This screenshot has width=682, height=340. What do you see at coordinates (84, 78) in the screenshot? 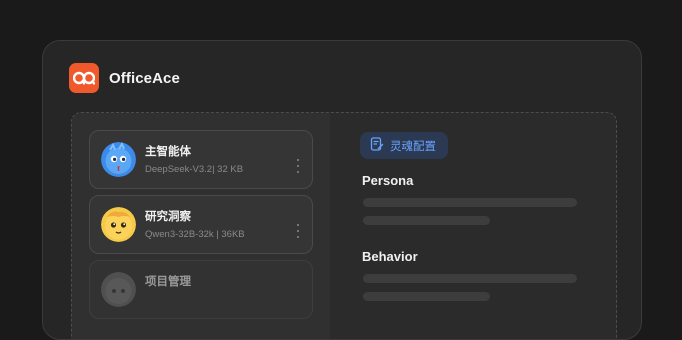
I see `app-logo-icon` at bounding box center [84, 78].